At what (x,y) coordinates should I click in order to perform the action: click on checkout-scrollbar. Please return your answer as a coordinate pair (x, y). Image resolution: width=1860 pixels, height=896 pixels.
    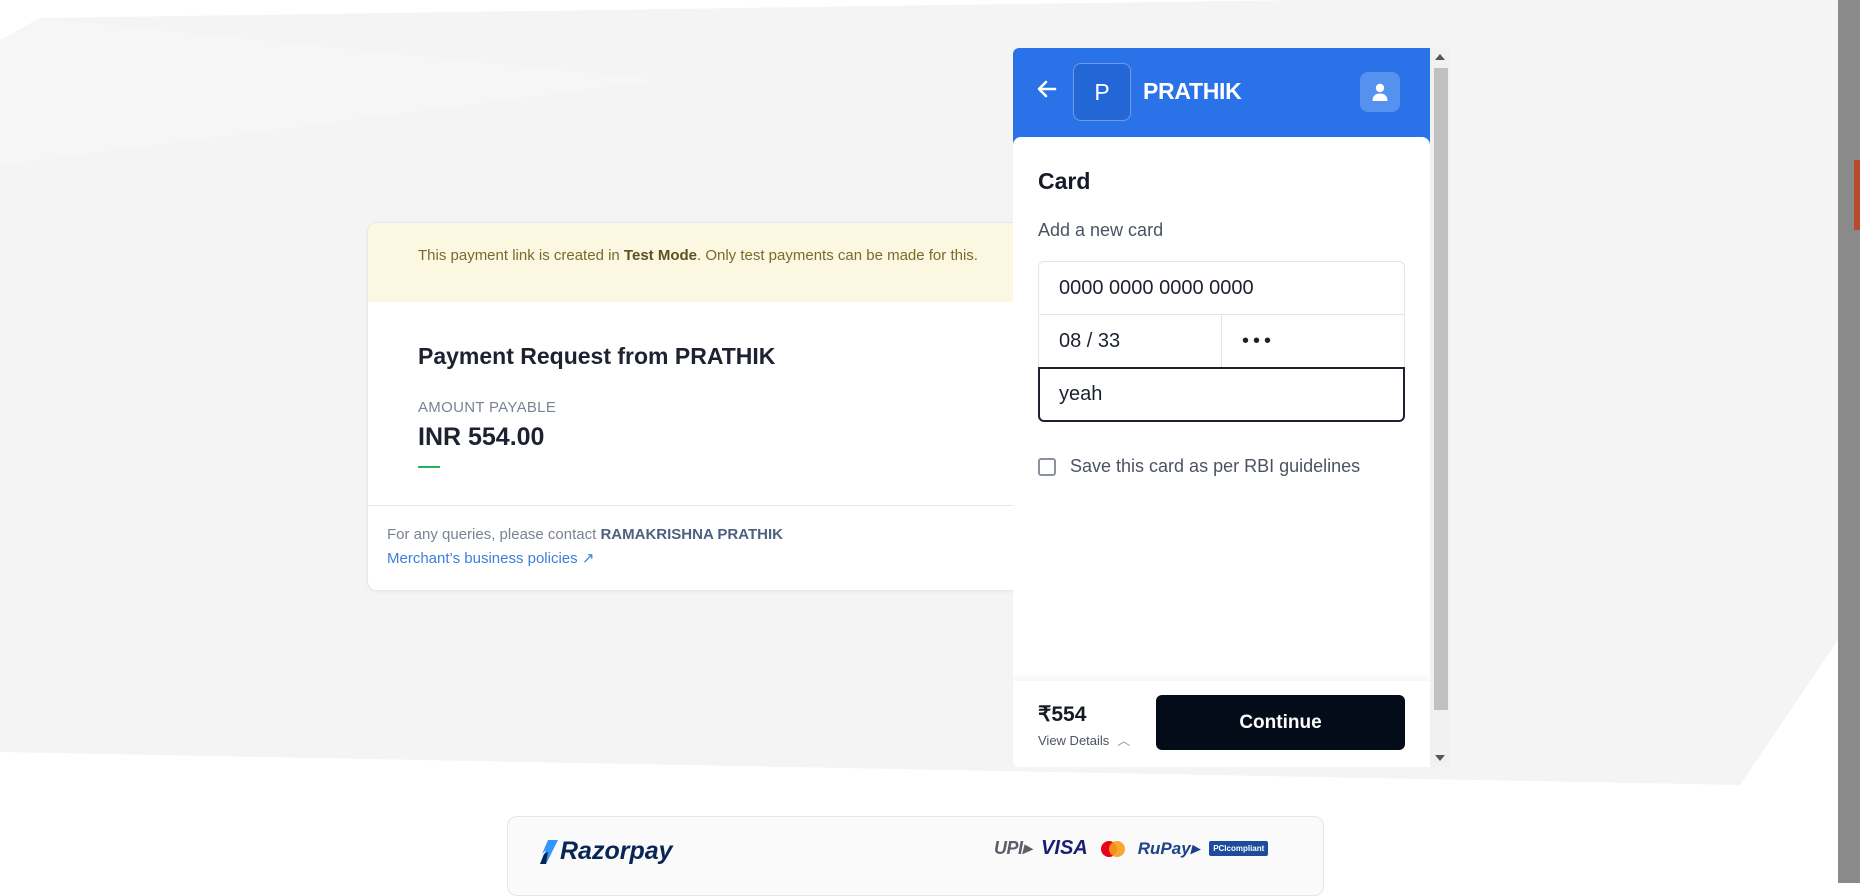
    Looking at the image, I should click on (1440, 407).